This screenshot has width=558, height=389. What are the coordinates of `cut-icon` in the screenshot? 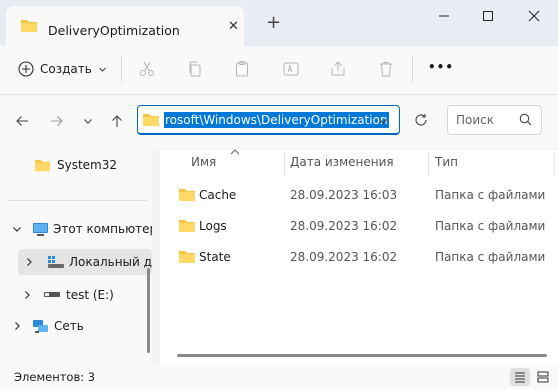 It's located at (147, 68).